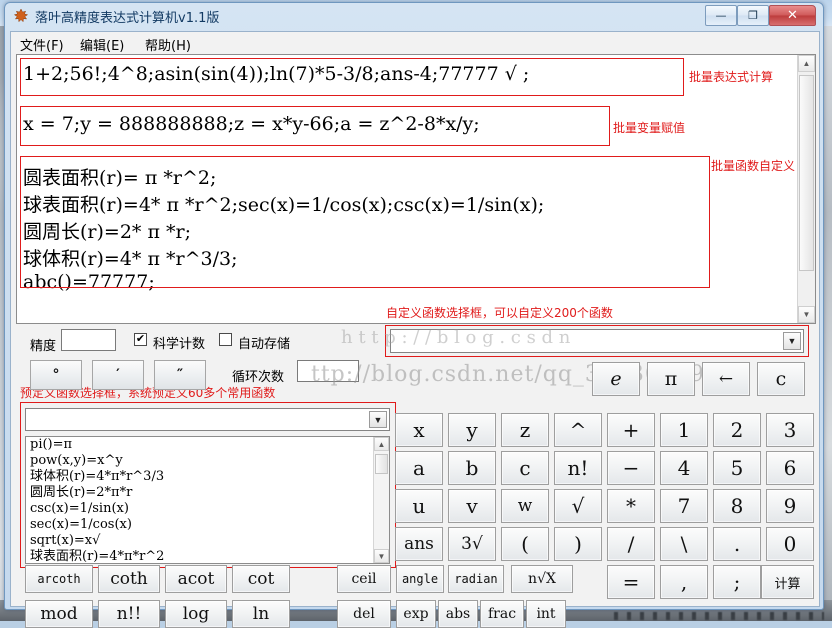 The height and width of the screenshot is (628, 832). What do you see at coordinates (790, 506) in the screenshot?
I see `key-9: 9` at bounding box center [790, 506].